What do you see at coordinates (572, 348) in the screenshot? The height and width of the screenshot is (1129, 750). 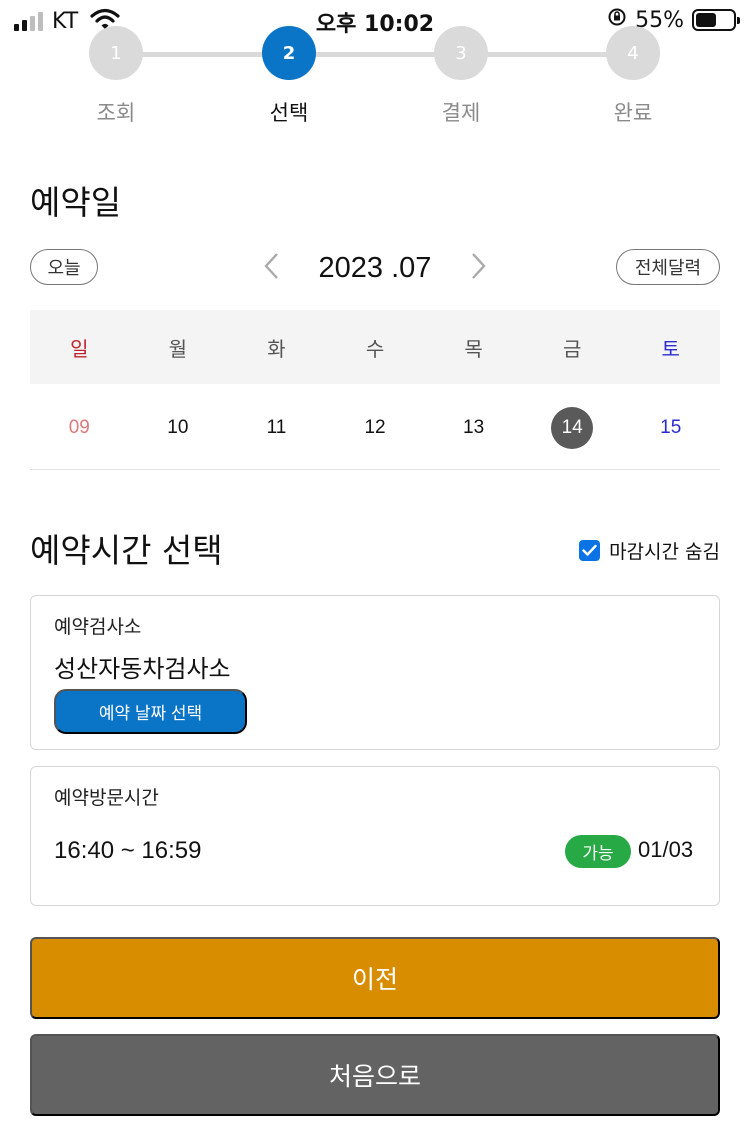 I see `weekday-fri: 금` at bounding box center [572, 348].